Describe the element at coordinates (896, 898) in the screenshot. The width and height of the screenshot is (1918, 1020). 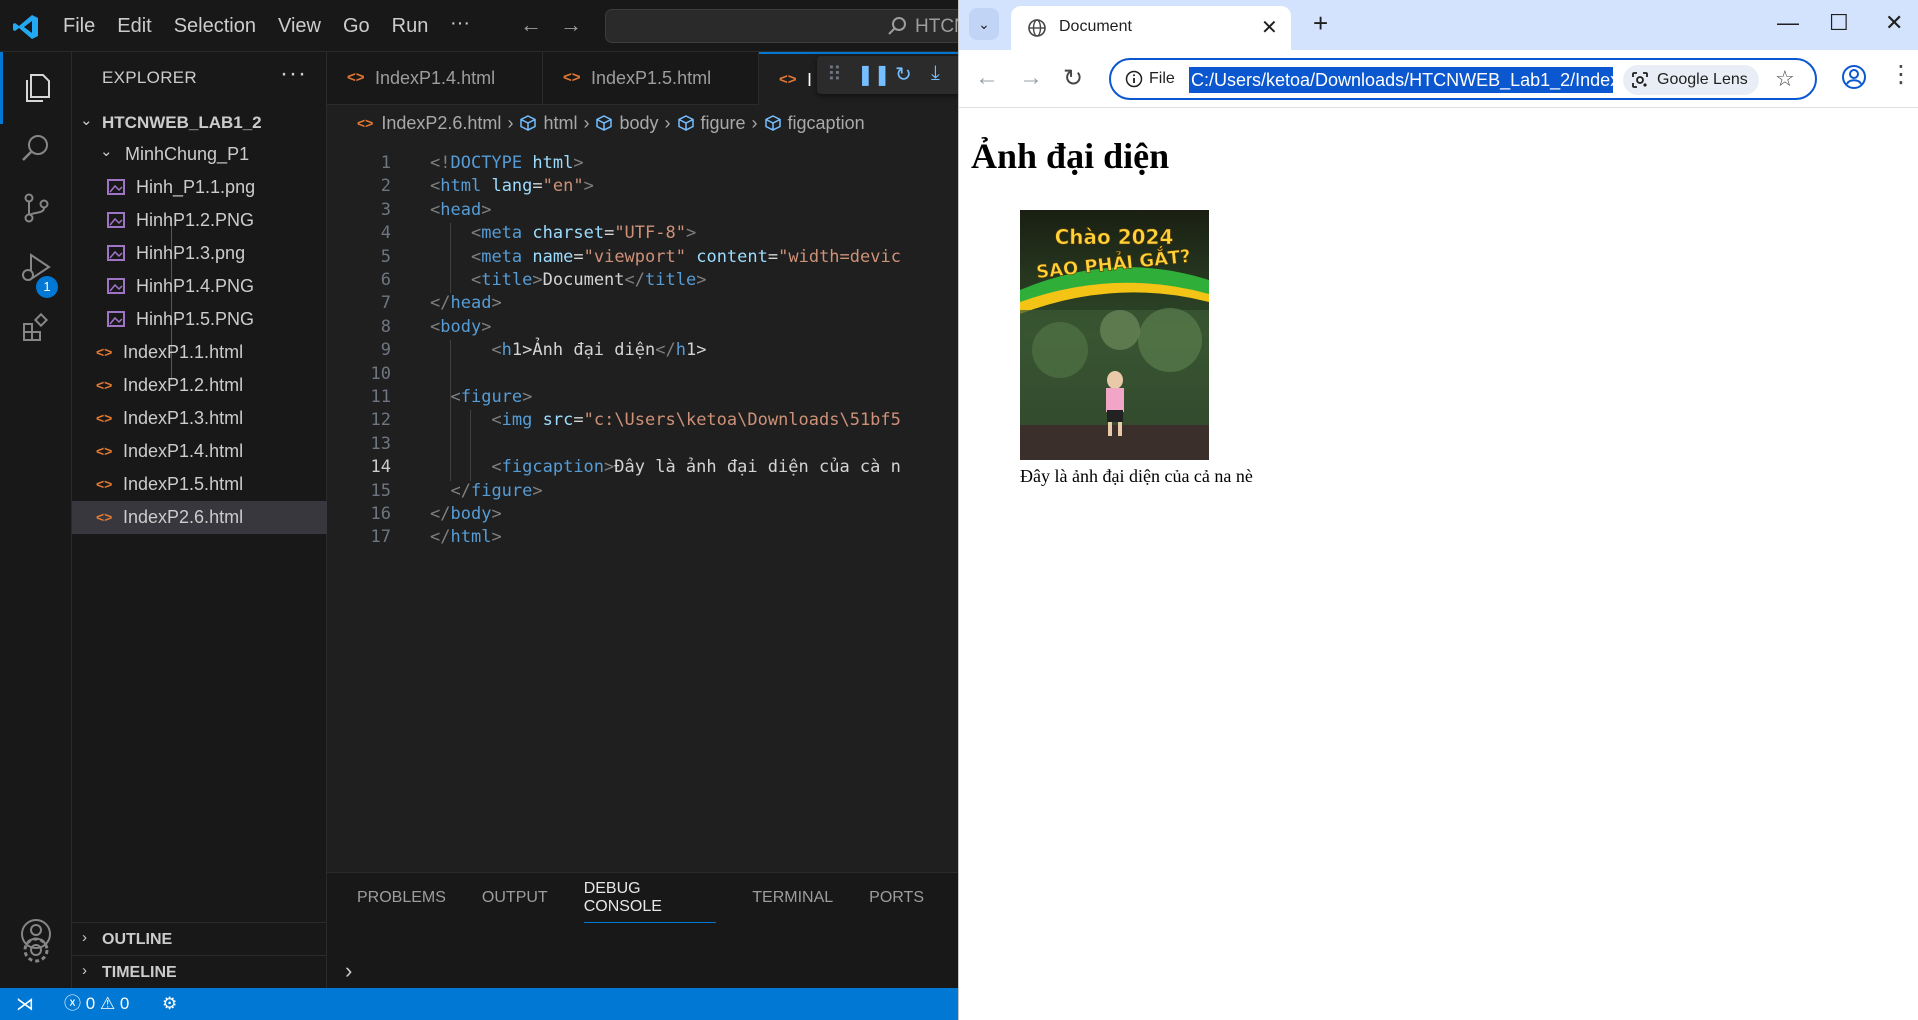
I see `panel-tab-ports: PORTS` at that location.